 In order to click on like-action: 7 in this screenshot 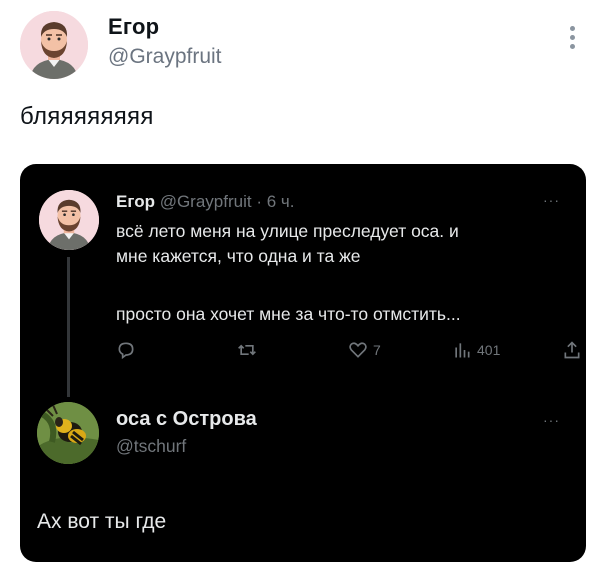, I will do `click(364, 350)`.